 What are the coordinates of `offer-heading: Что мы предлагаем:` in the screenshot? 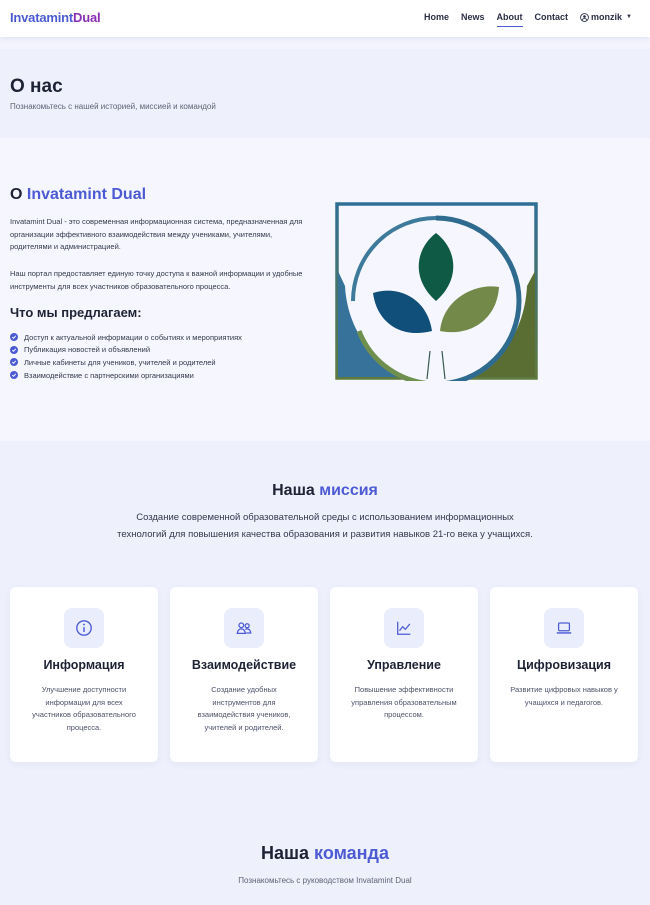 It's located at (76, 312).